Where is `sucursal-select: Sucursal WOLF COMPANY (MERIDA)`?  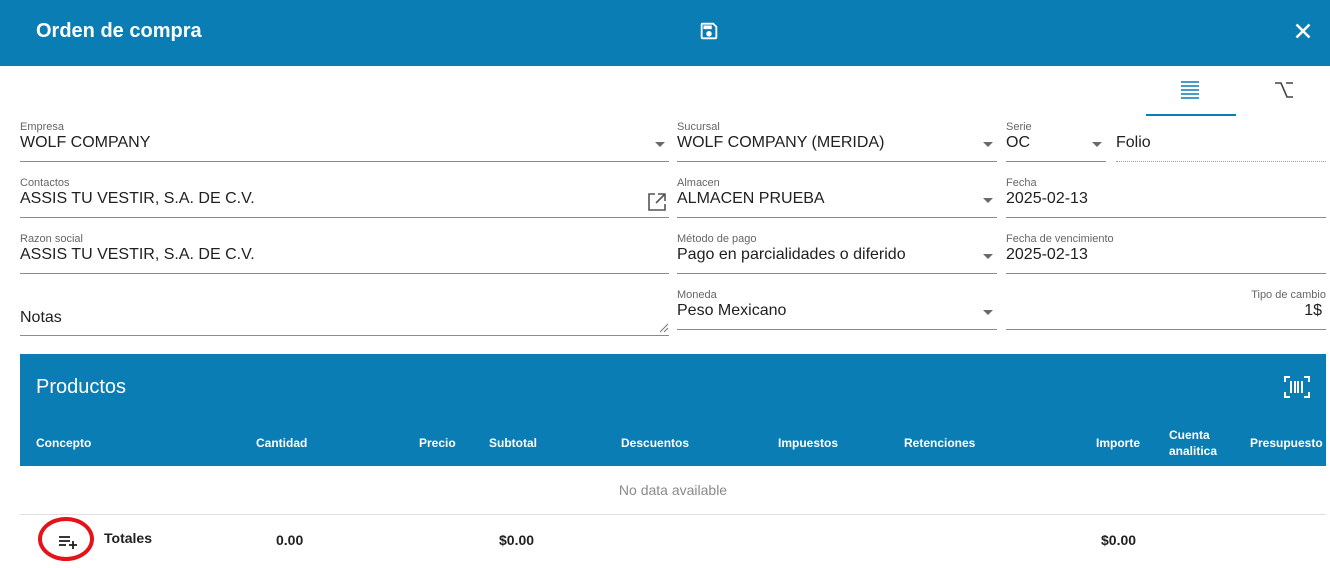
sucursal-select: Sucursal WOLF COMPANY (MERIDA) is located at coordinates (837, 142).